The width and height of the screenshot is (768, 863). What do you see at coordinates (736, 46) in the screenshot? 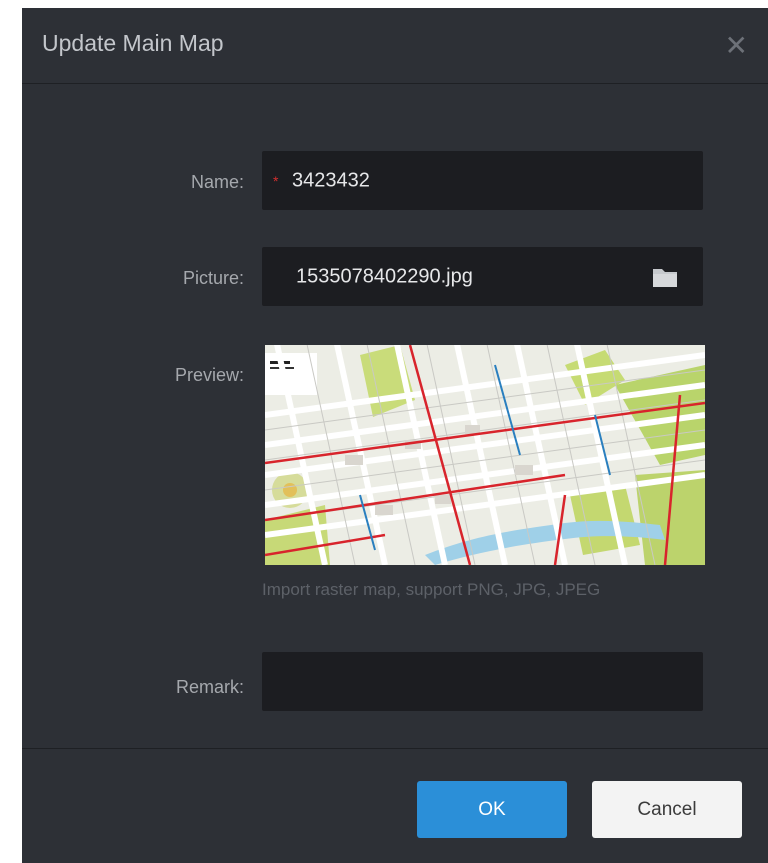
I see `close-icon: ✕` at bounding box center [736, 46].